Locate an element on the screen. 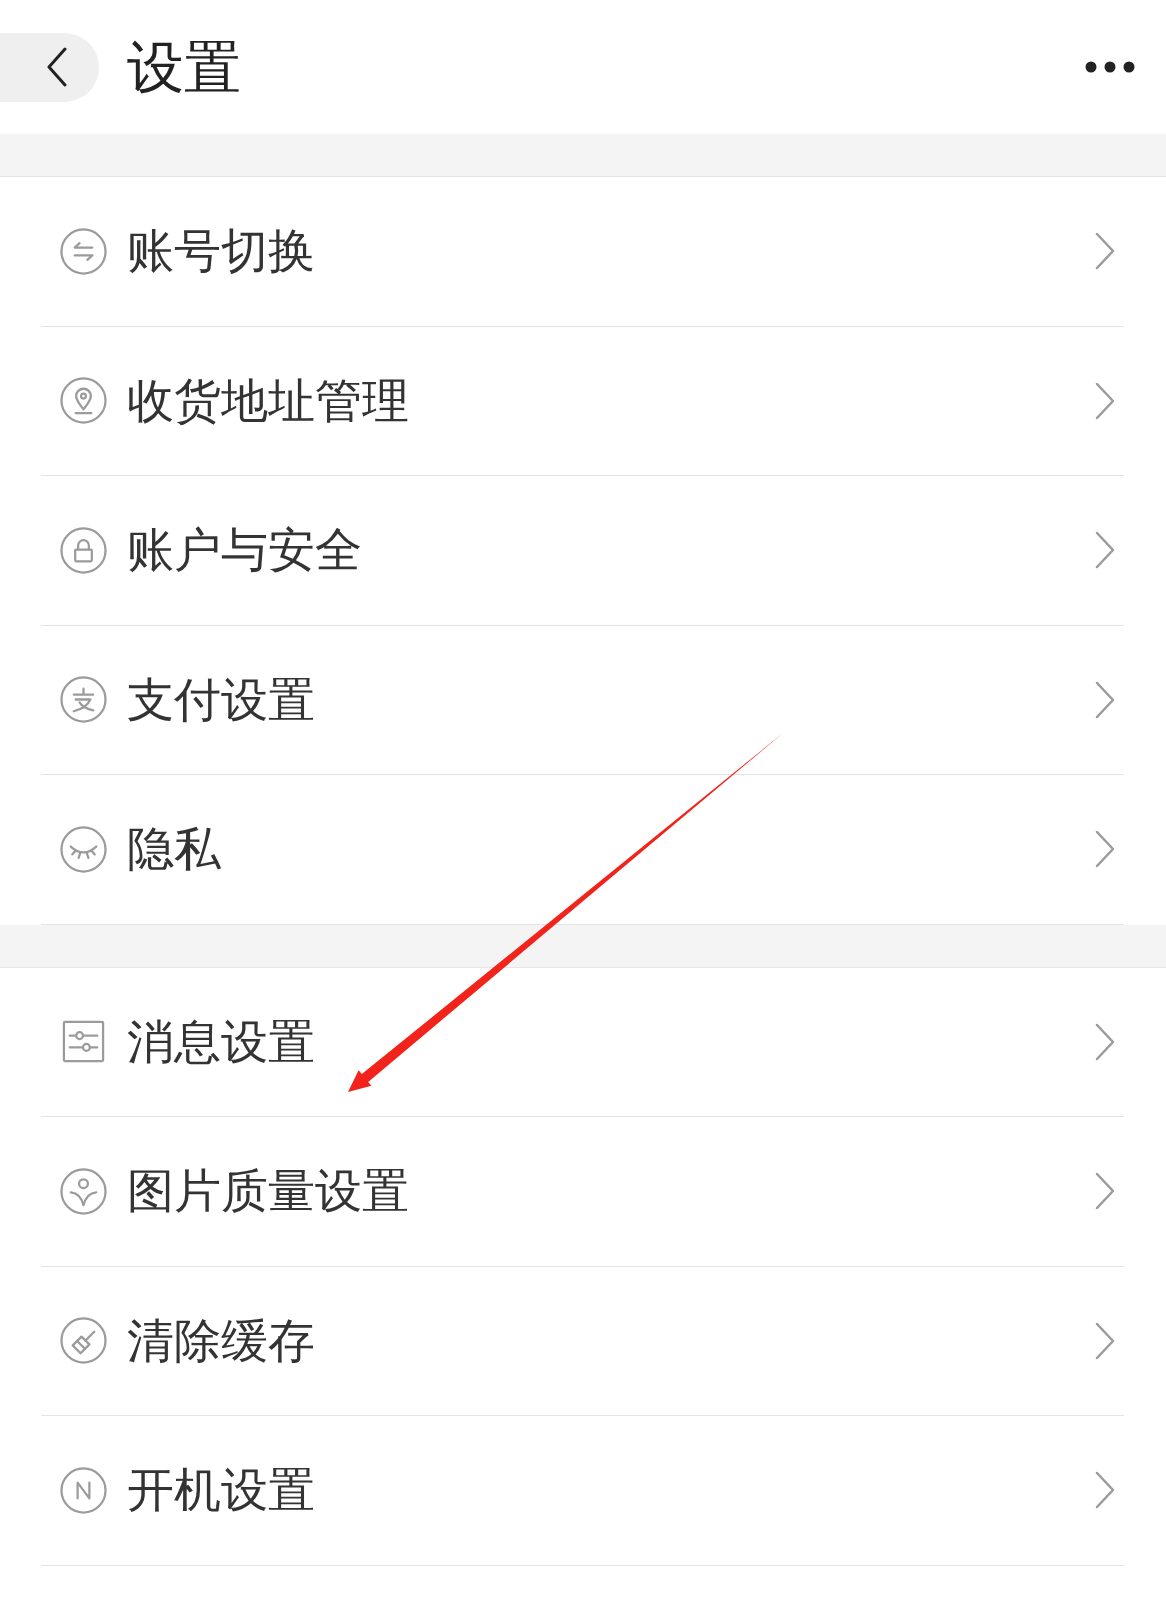 Image resolution: width=1166 pixels, height=1600 pixels. back-button is located at coordinates (49, 67).